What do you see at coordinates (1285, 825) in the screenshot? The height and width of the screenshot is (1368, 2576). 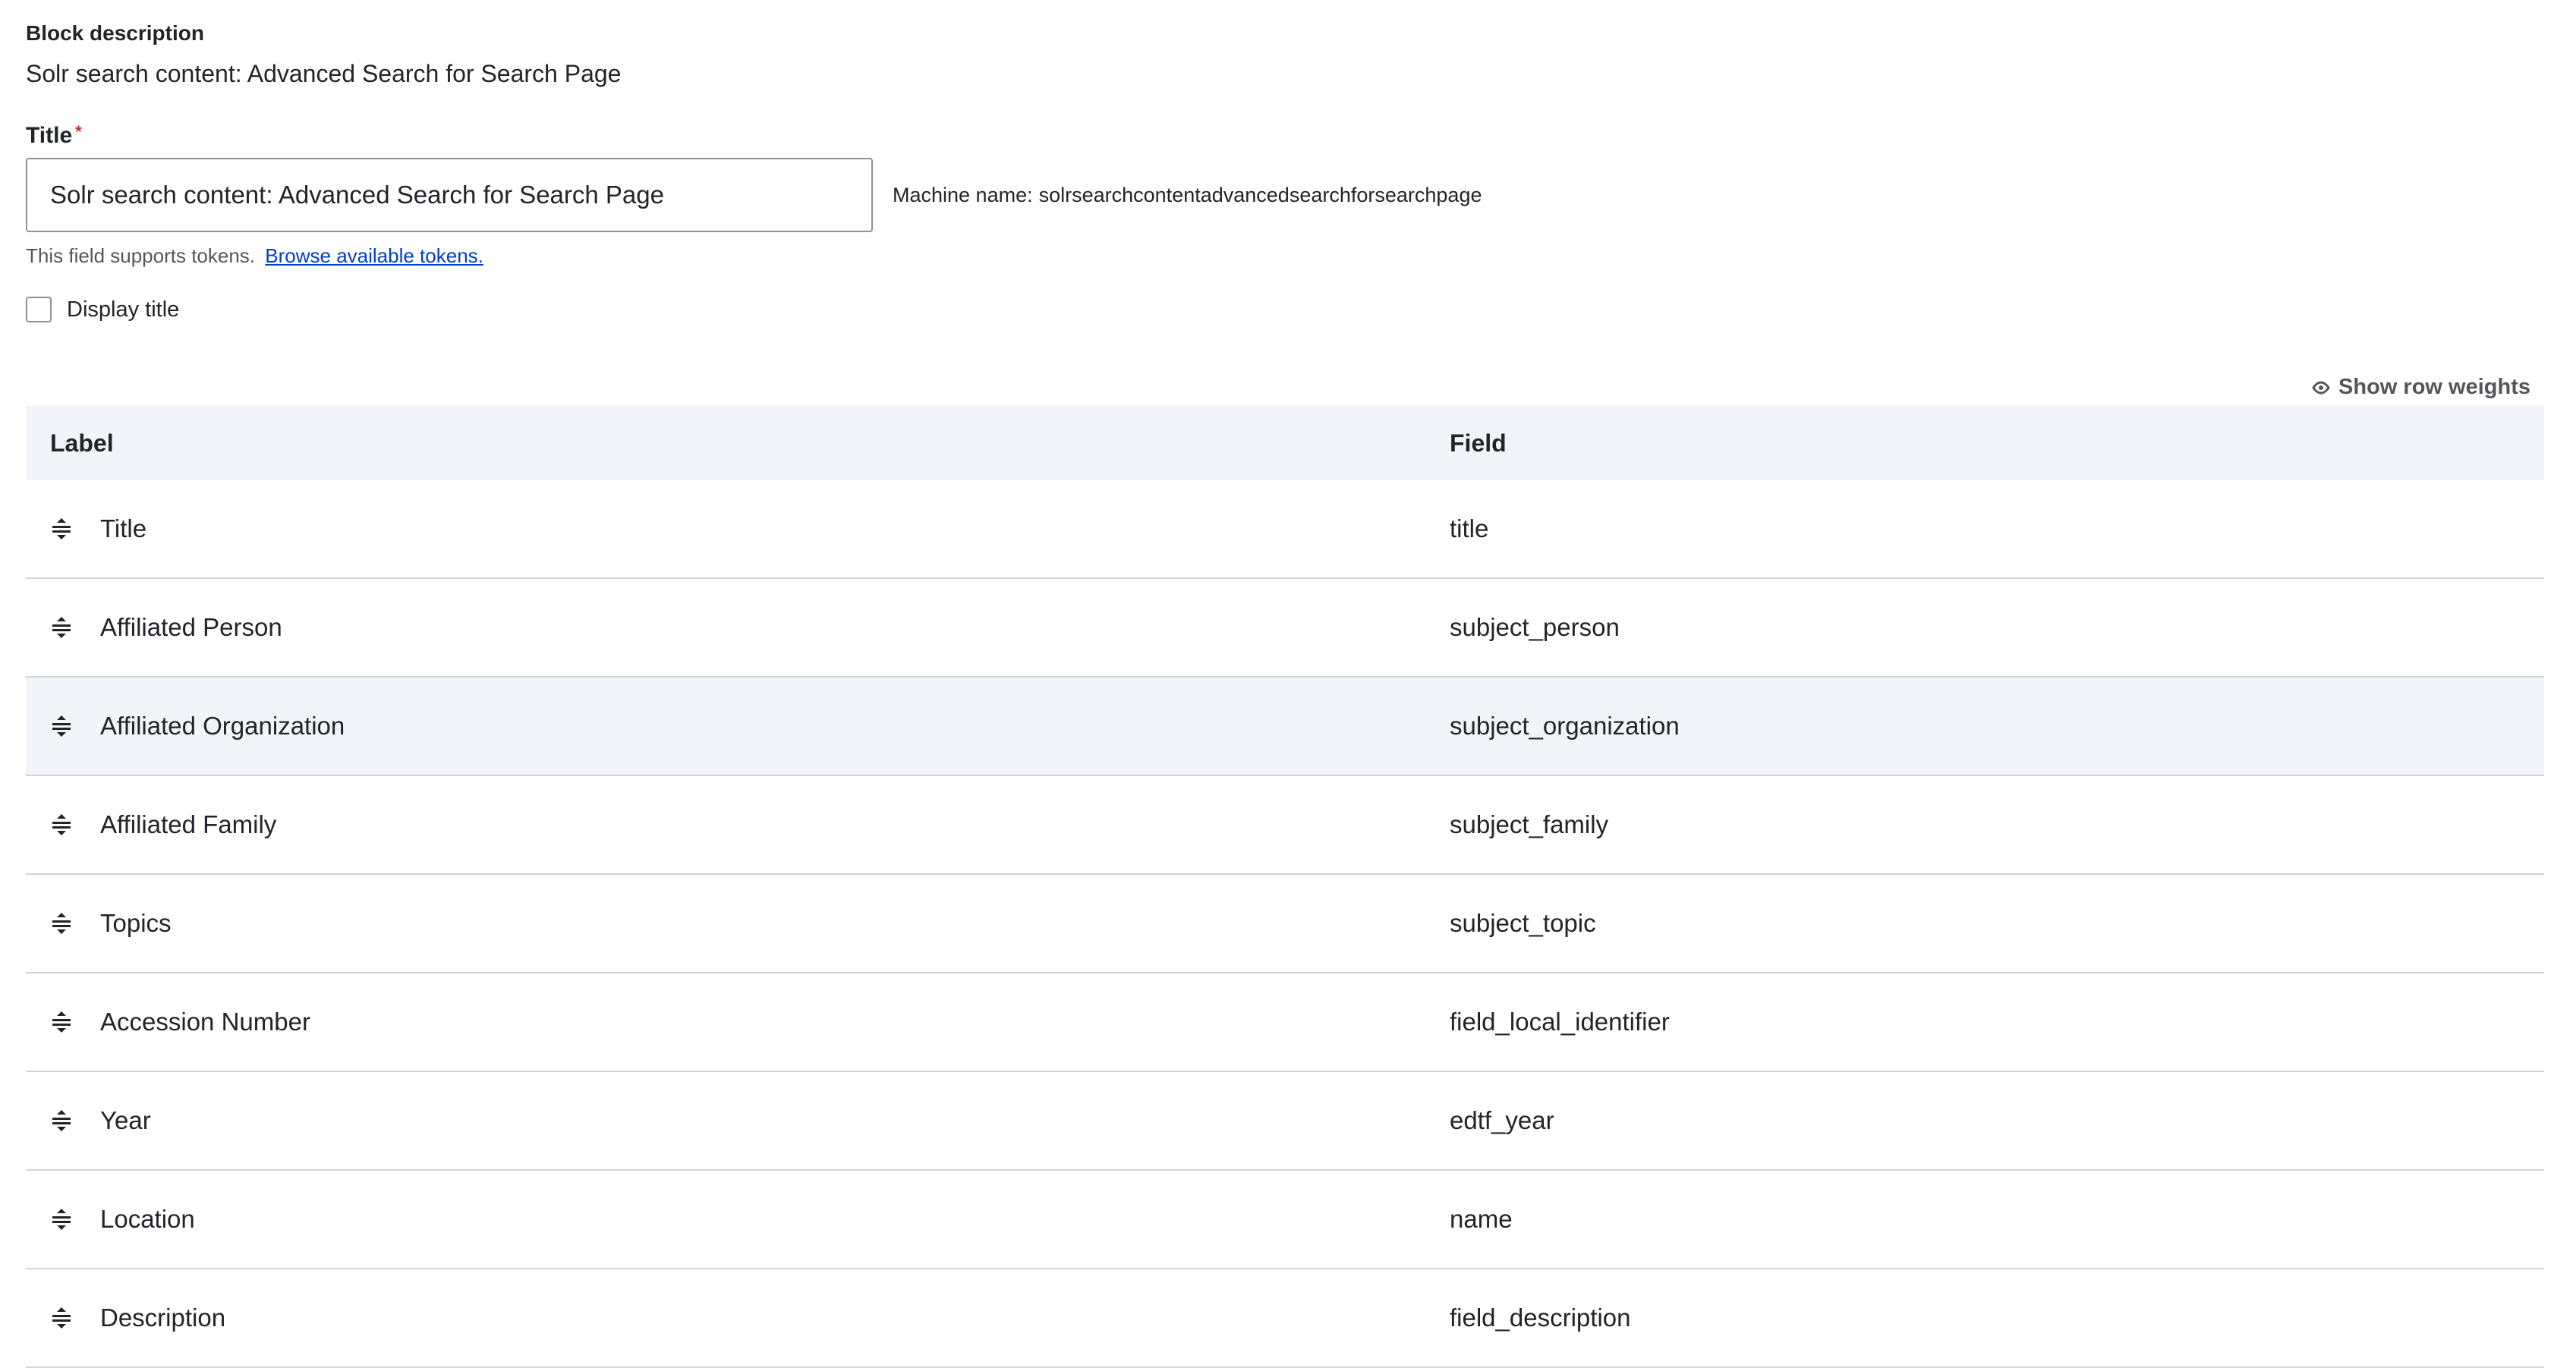 I see `table-row: Affiliated Family subject_family` at bounding box center [1285, 825].